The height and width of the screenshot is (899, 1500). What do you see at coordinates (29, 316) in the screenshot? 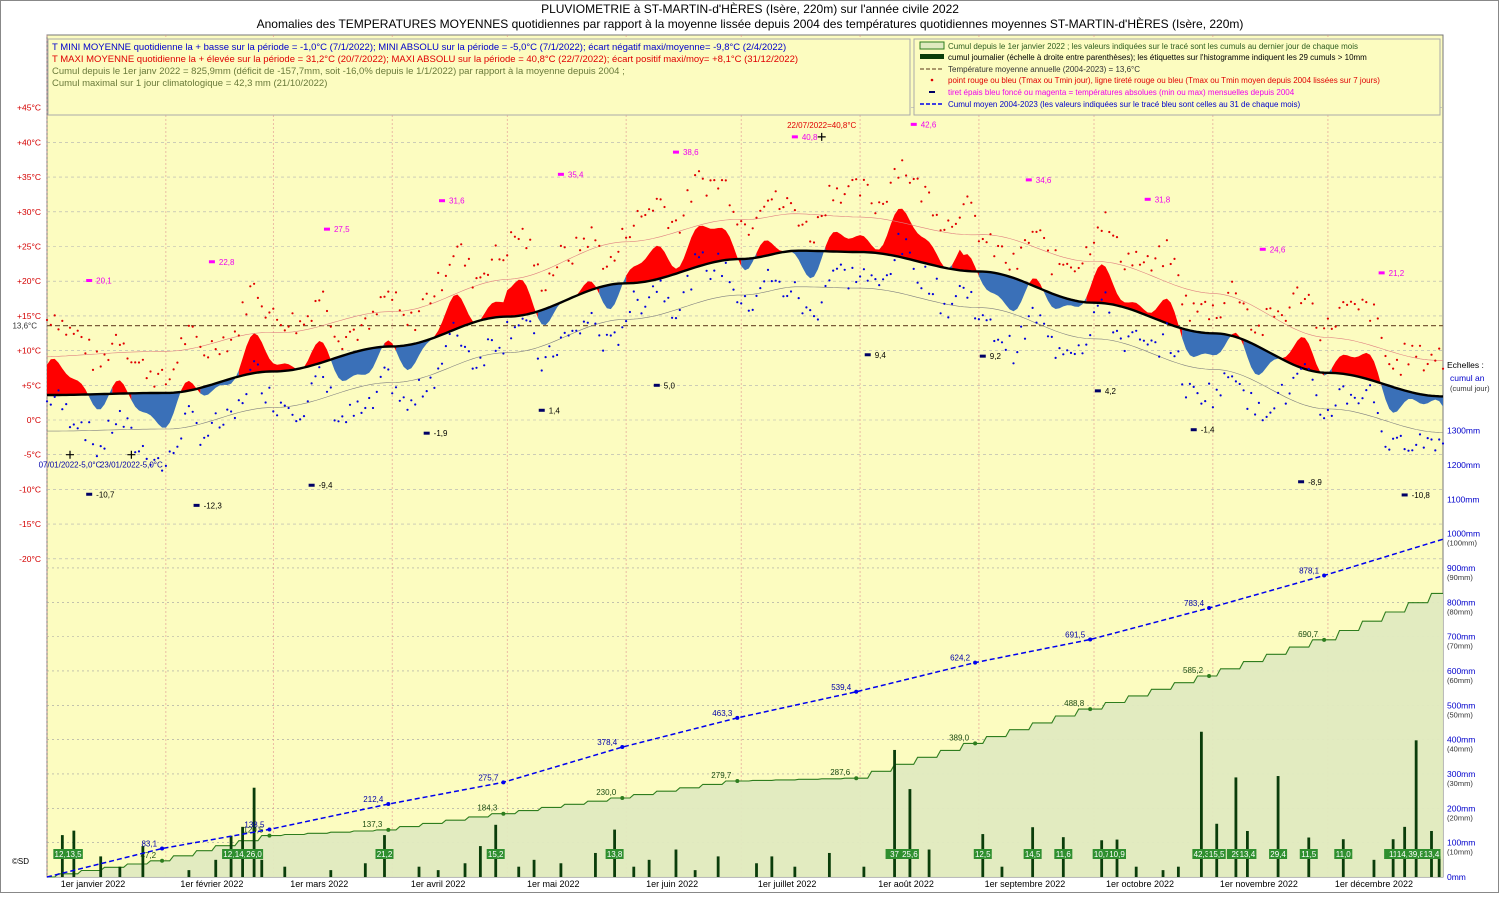
I see `y-tick-label: +15°C` at bounding box center [29, 316].